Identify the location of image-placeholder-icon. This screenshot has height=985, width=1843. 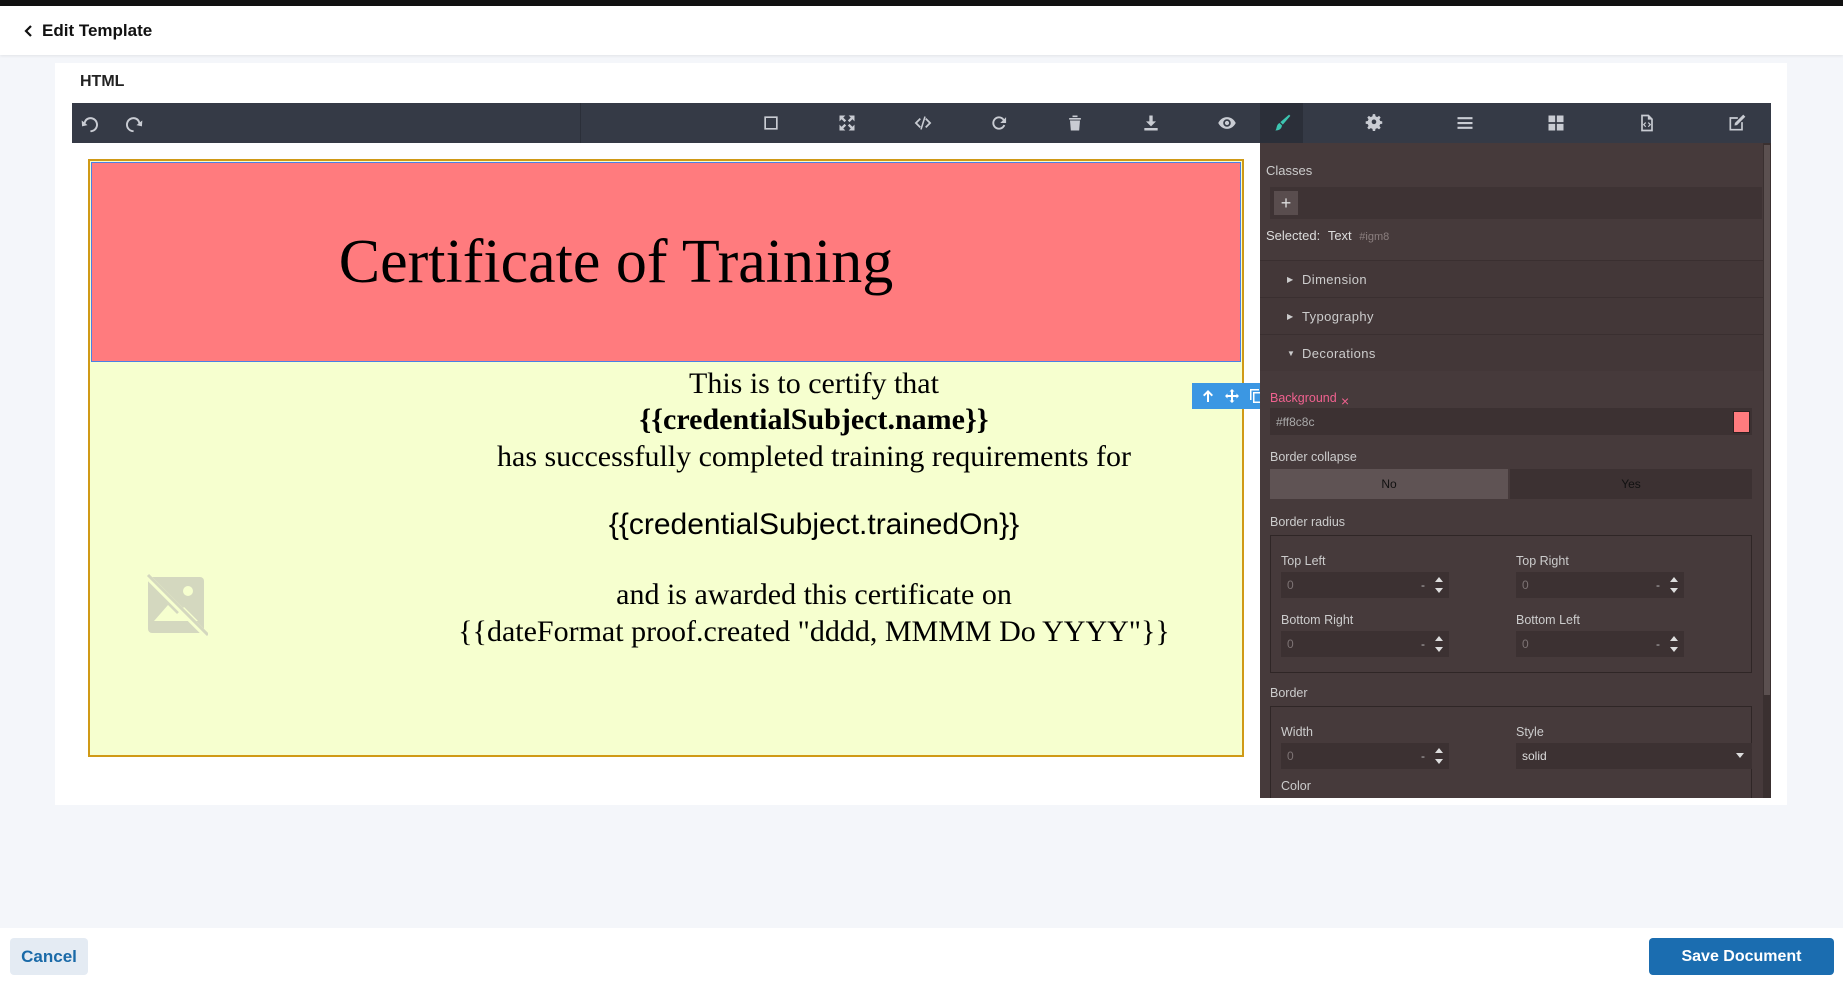
(176, 605).